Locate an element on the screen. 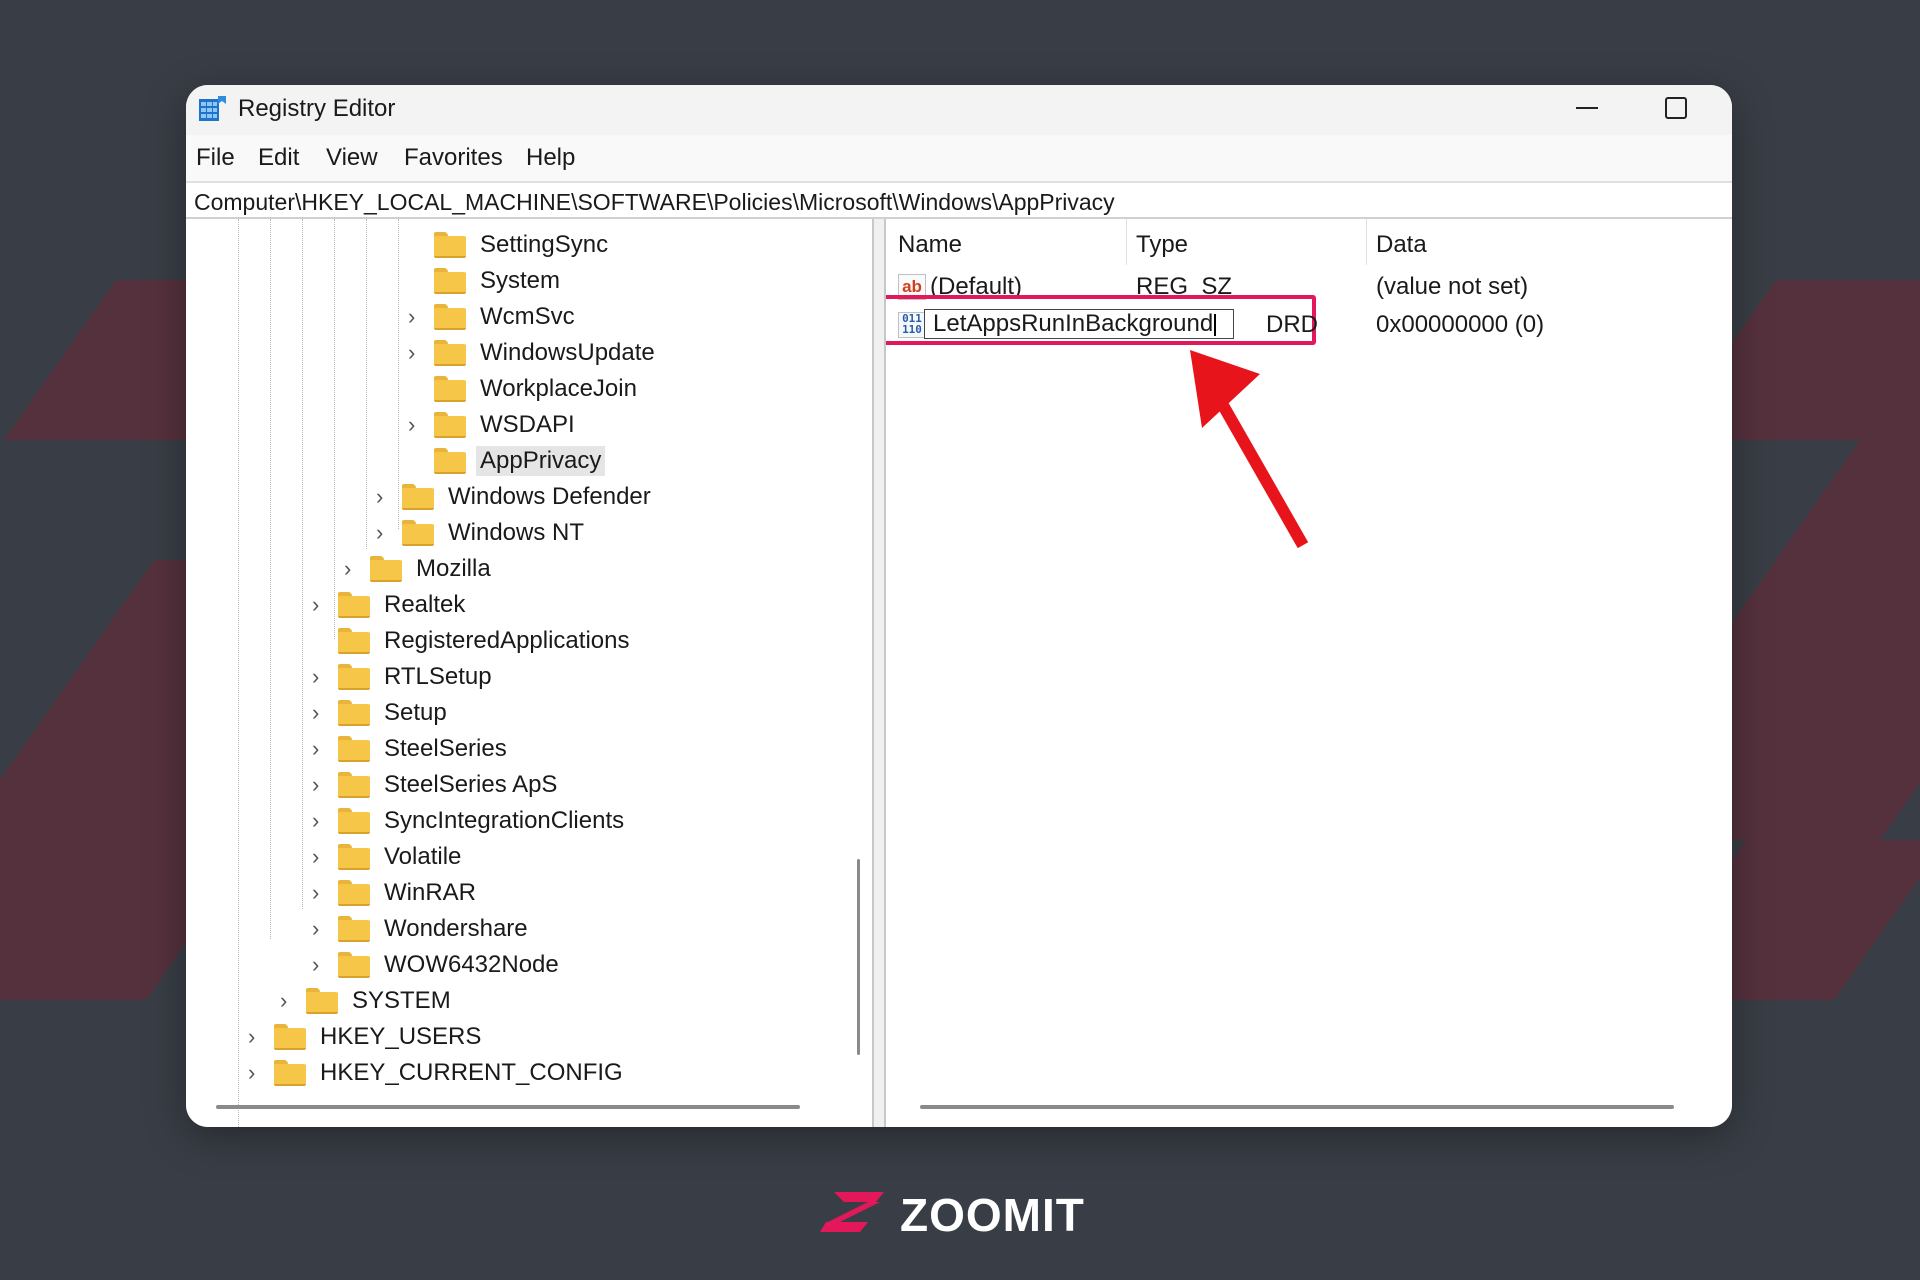 The height and width of the screenshot is (1280, 1920). menu-favorites: Favorites is located at coordinates (453, 158).